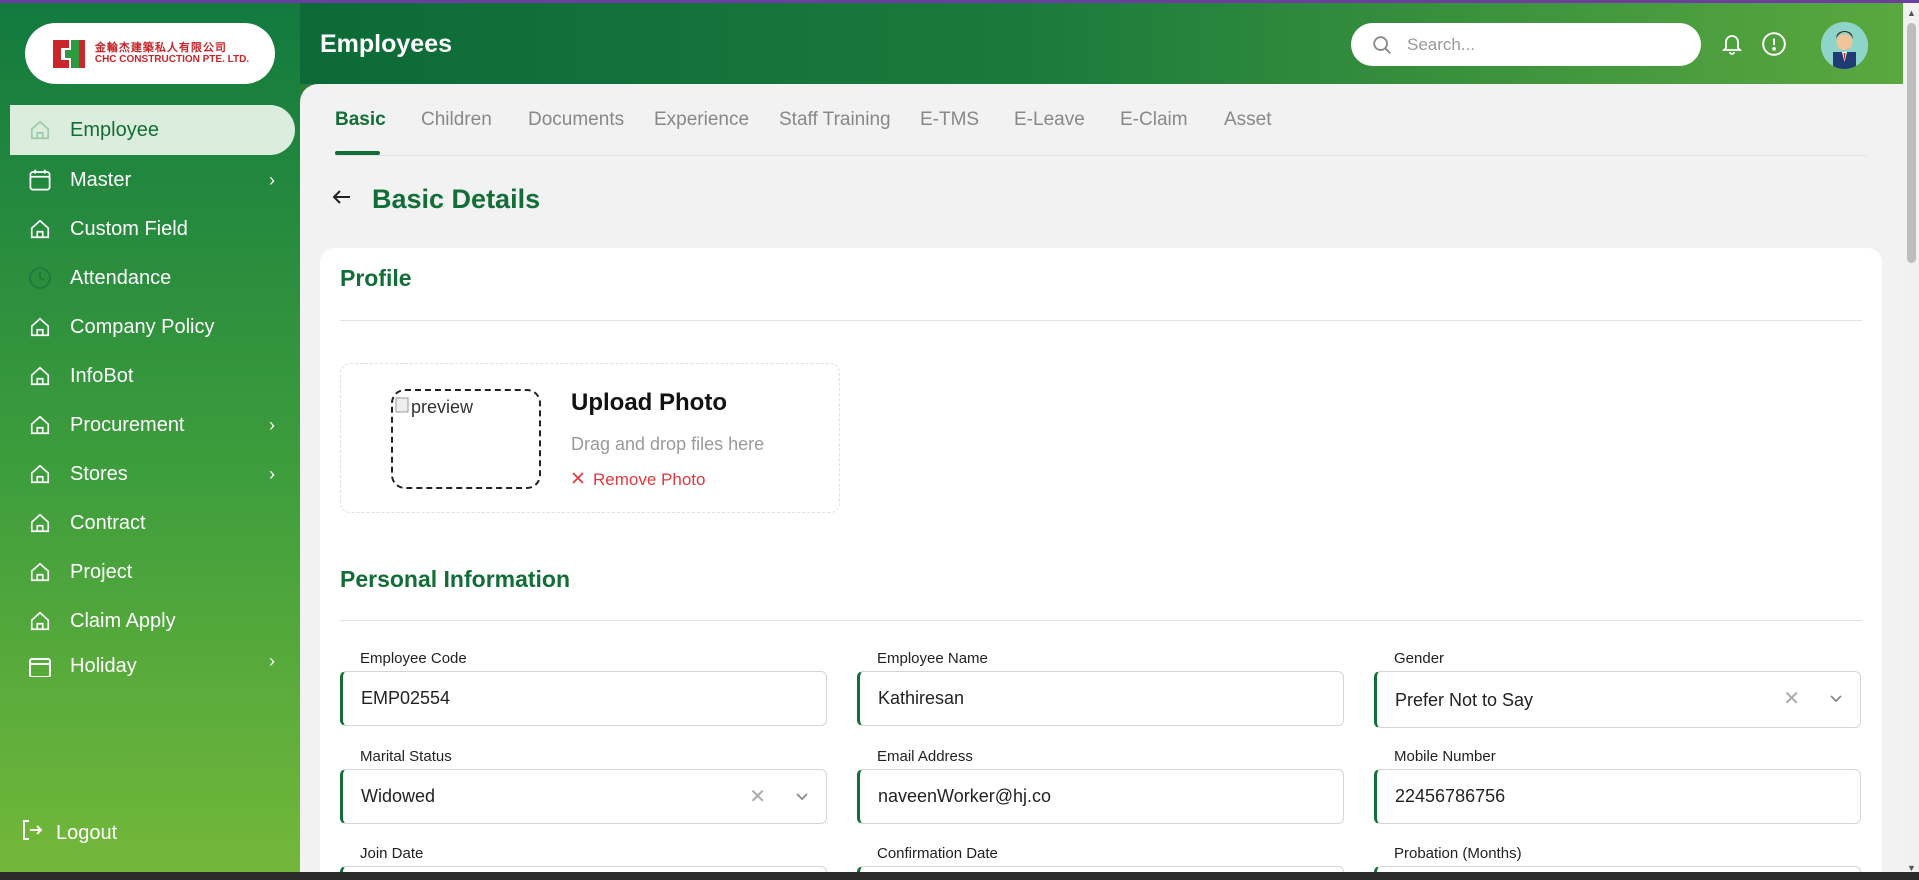  What do you see at coordinates (101, 571) in the screenshot?
I see `sidebar-item-label: Project` at bounding box center [101, 571].